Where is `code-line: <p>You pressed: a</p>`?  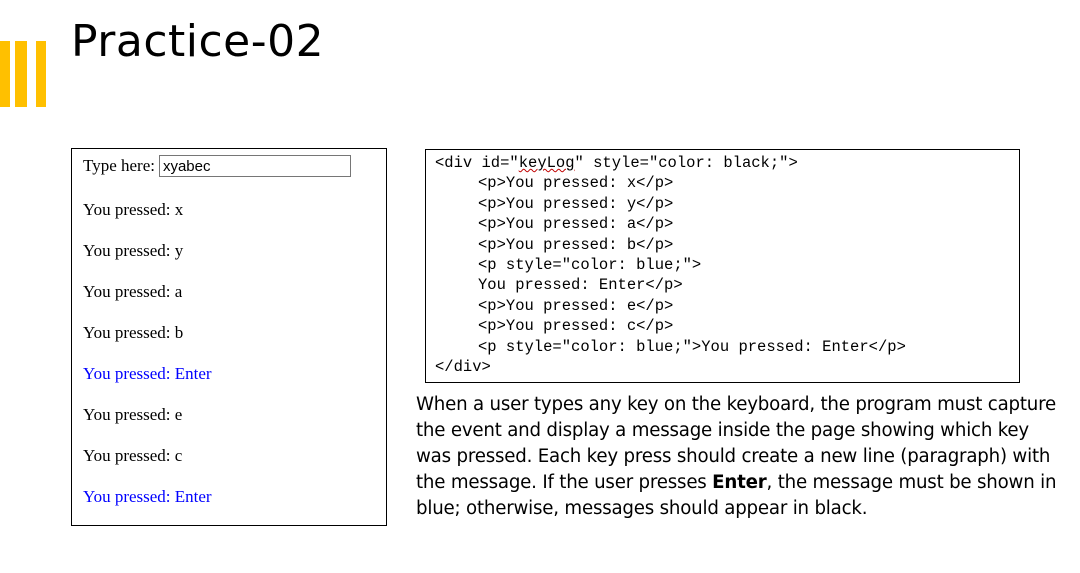
code-line: <p>You pressed: a</p> is located at coordinates (576, 224).